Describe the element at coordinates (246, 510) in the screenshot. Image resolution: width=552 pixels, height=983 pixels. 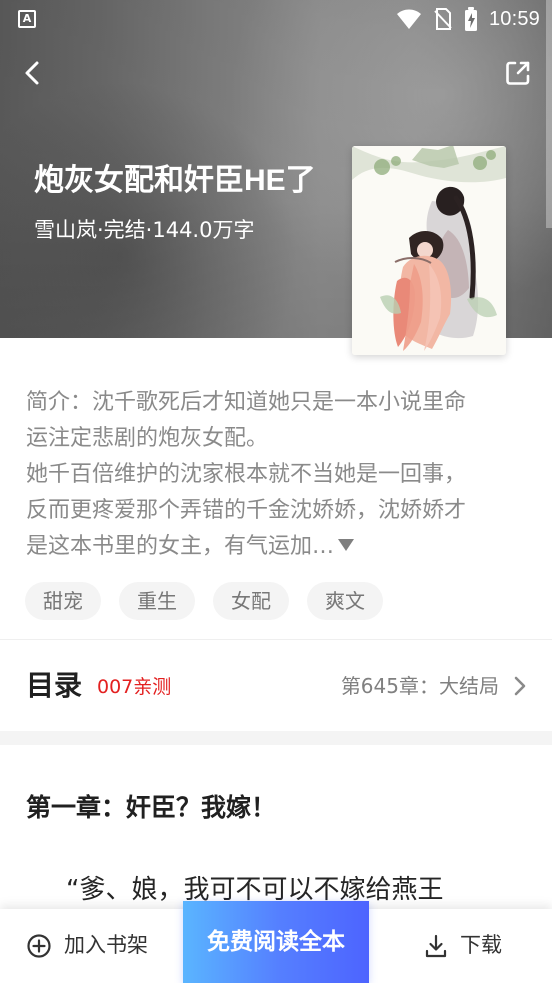
I see `summary-line: 反而更疼爱那个弄错的千金沈娇娇，沈娇娇才` at that location.